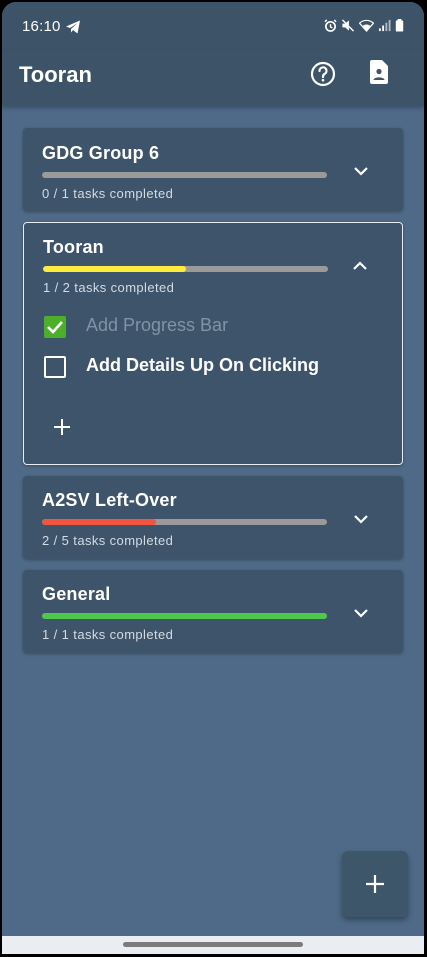 The image size is (427, 957). What do you see at coordinates (62, 427) in the screenshot?
I see `add-task-icon` at bounding box center [62, 427].